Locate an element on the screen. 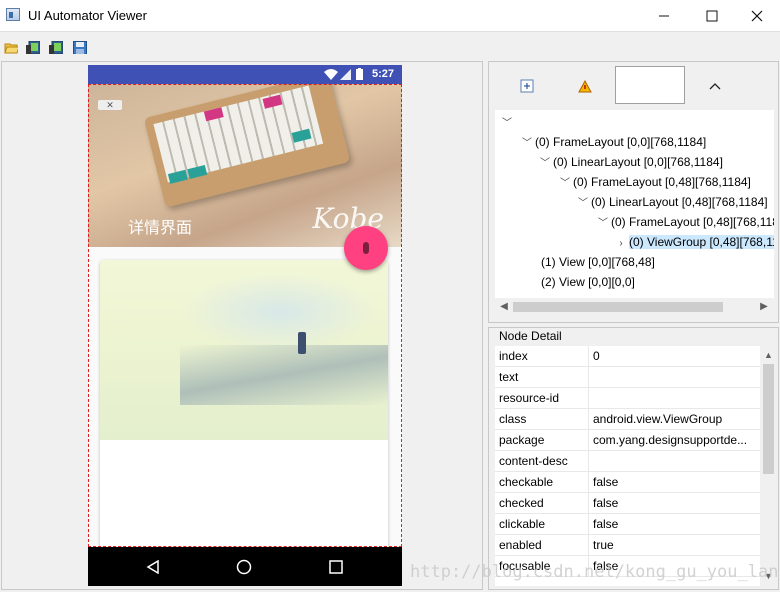 The image size is (780, 592). open-folder-icon is located at coordinates (11, 47).